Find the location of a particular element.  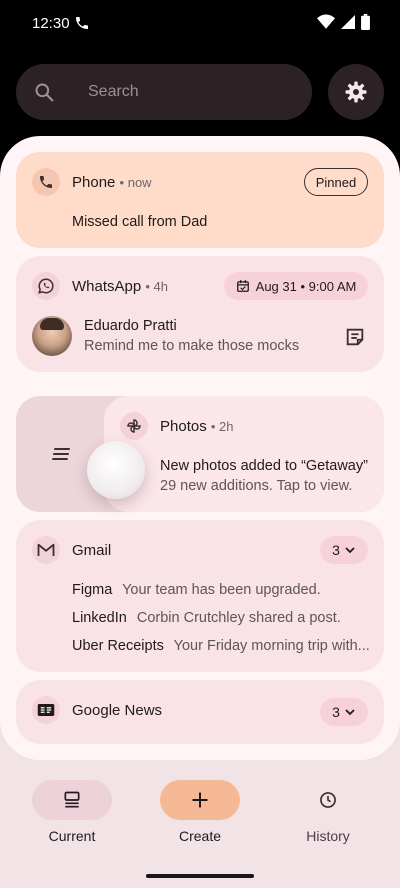

bottom-navigation: Current Create History is located at coordinates (200, 824).